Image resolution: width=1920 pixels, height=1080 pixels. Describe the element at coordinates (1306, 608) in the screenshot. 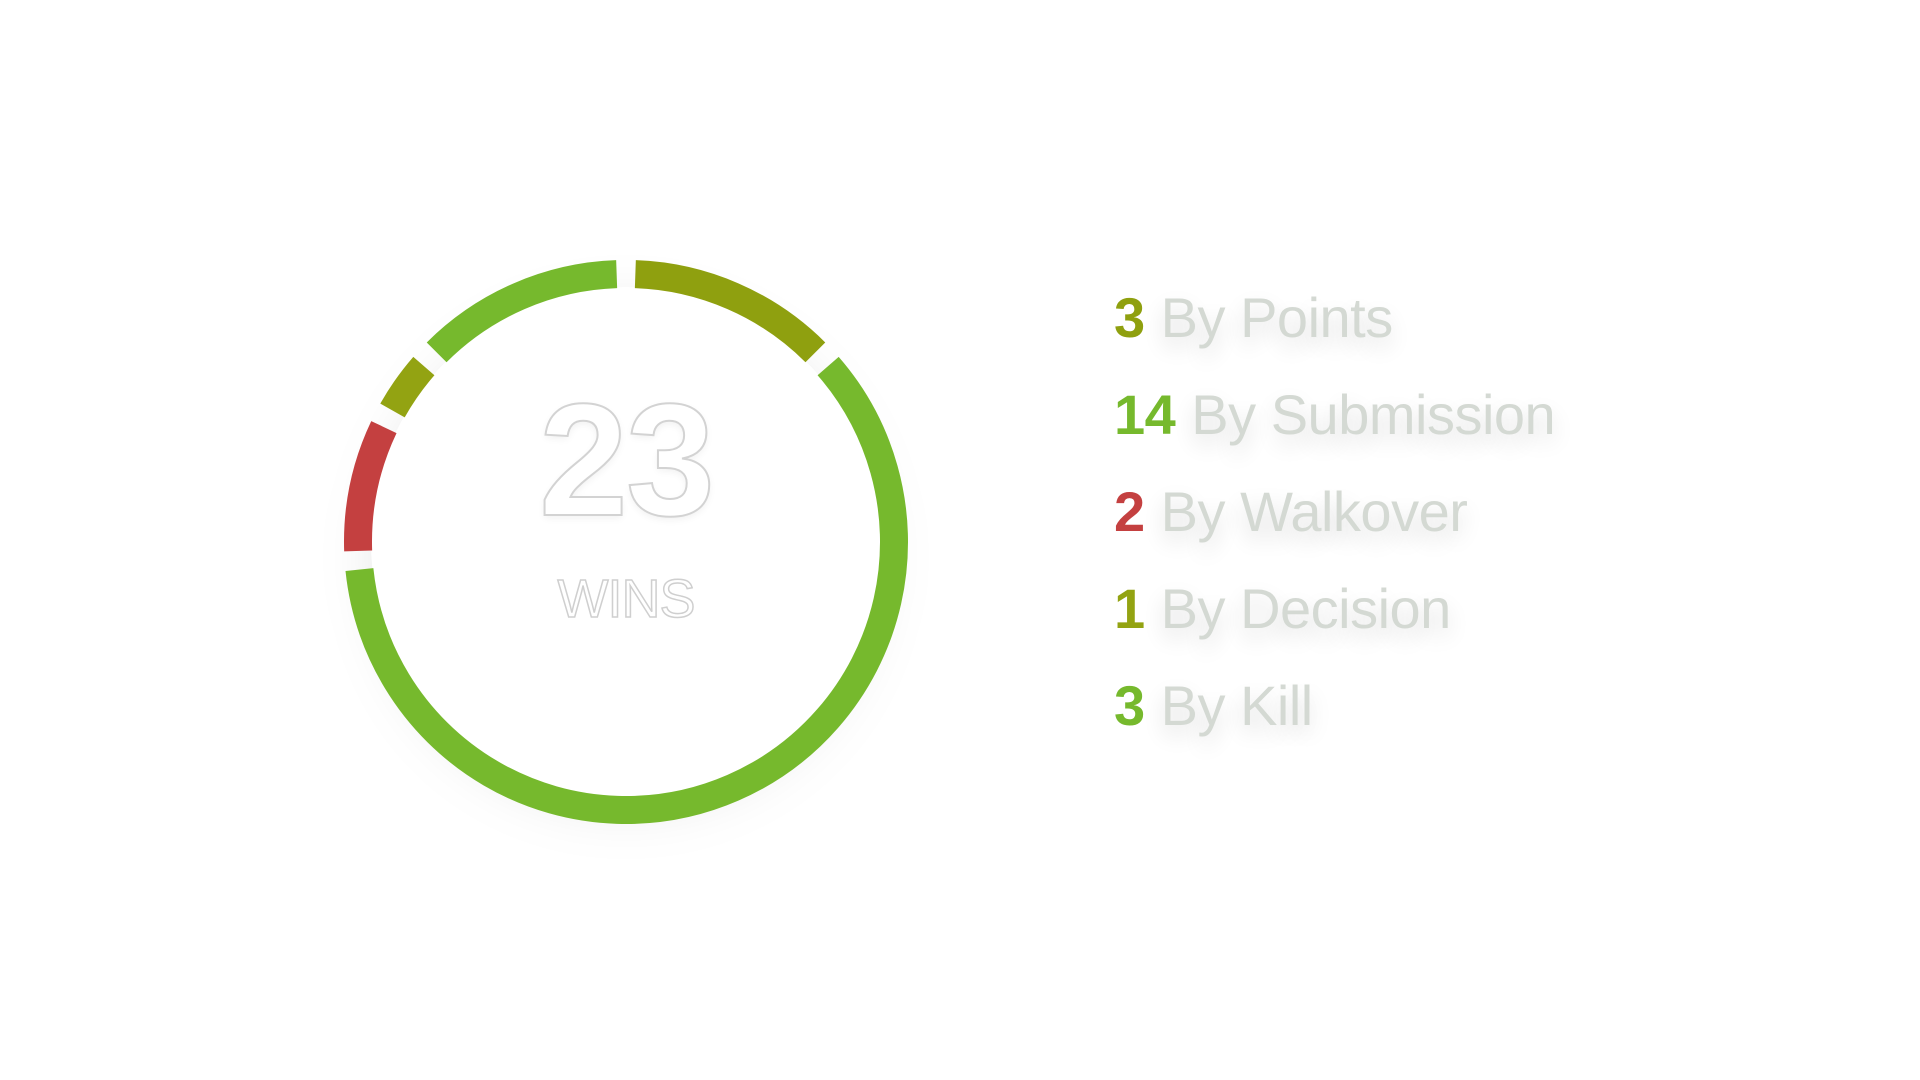

I see `legend-label: By Decision` at that location.